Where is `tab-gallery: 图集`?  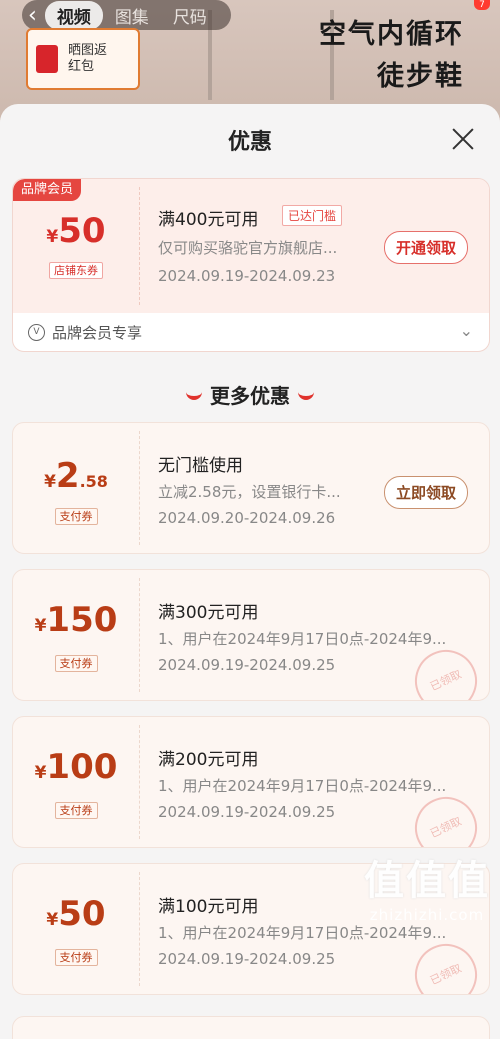
tab-gallery: 图集 is located at coordinates (132, 15).